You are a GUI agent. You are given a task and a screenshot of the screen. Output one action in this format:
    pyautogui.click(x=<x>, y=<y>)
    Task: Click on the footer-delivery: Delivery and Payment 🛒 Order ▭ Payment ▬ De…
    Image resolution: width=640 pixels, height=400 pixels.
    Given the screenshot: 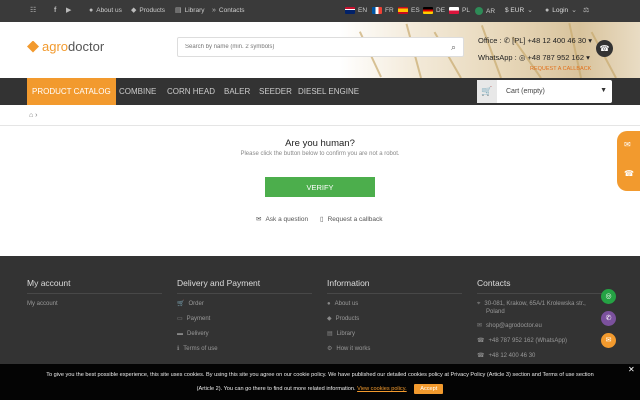 What is the action you would take?
    pyautogui.click(x=244, y=319)
    